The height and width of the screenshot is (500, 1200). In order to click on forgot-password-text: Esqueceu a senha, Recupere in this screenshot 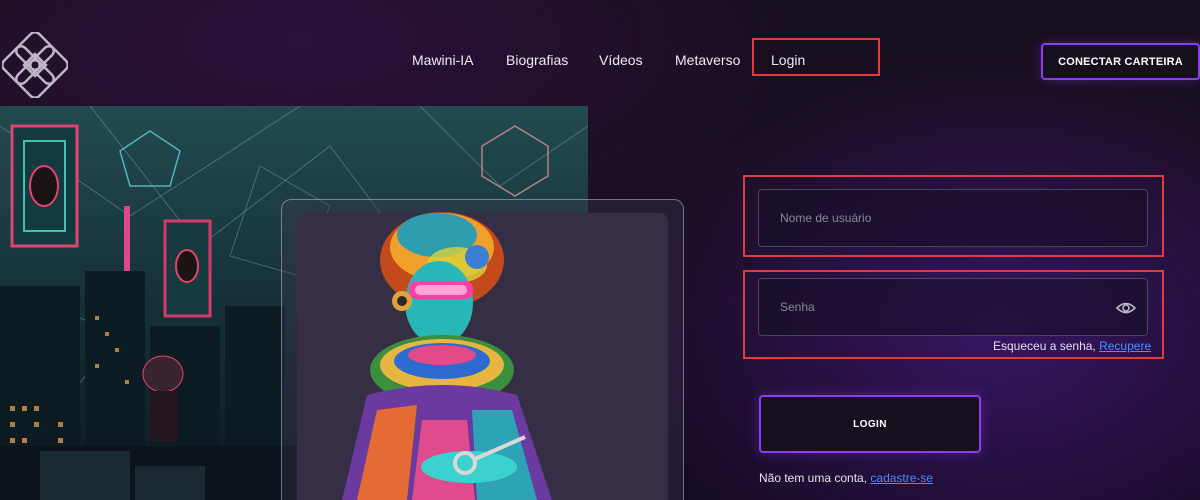, I will do `click(1072, 346)`.